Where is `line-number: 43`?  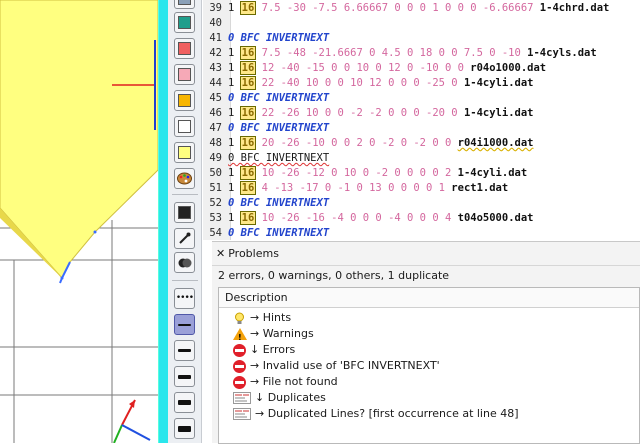
line-number: 43 is located at coordinates (215, 68).